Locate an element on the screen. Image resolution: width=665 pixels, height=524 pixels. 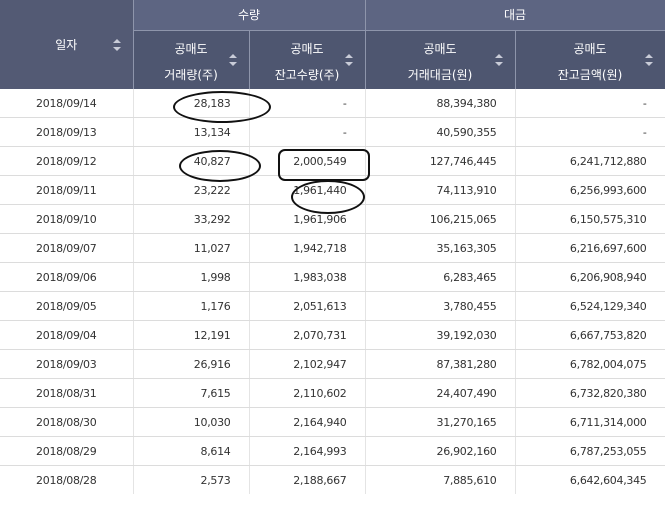
volume-cell: 2,573 is located at coordinates (191, 479).